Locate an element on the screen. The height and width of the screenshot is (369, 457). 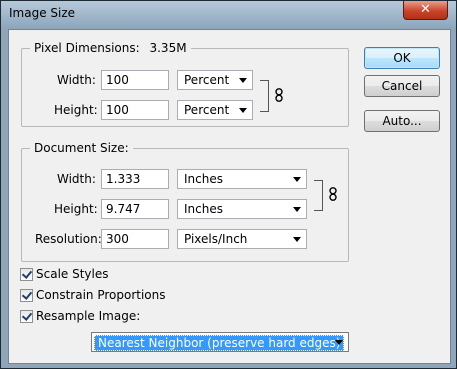
title-bar: Image Size ✕ is located at coordinates (228, 14).